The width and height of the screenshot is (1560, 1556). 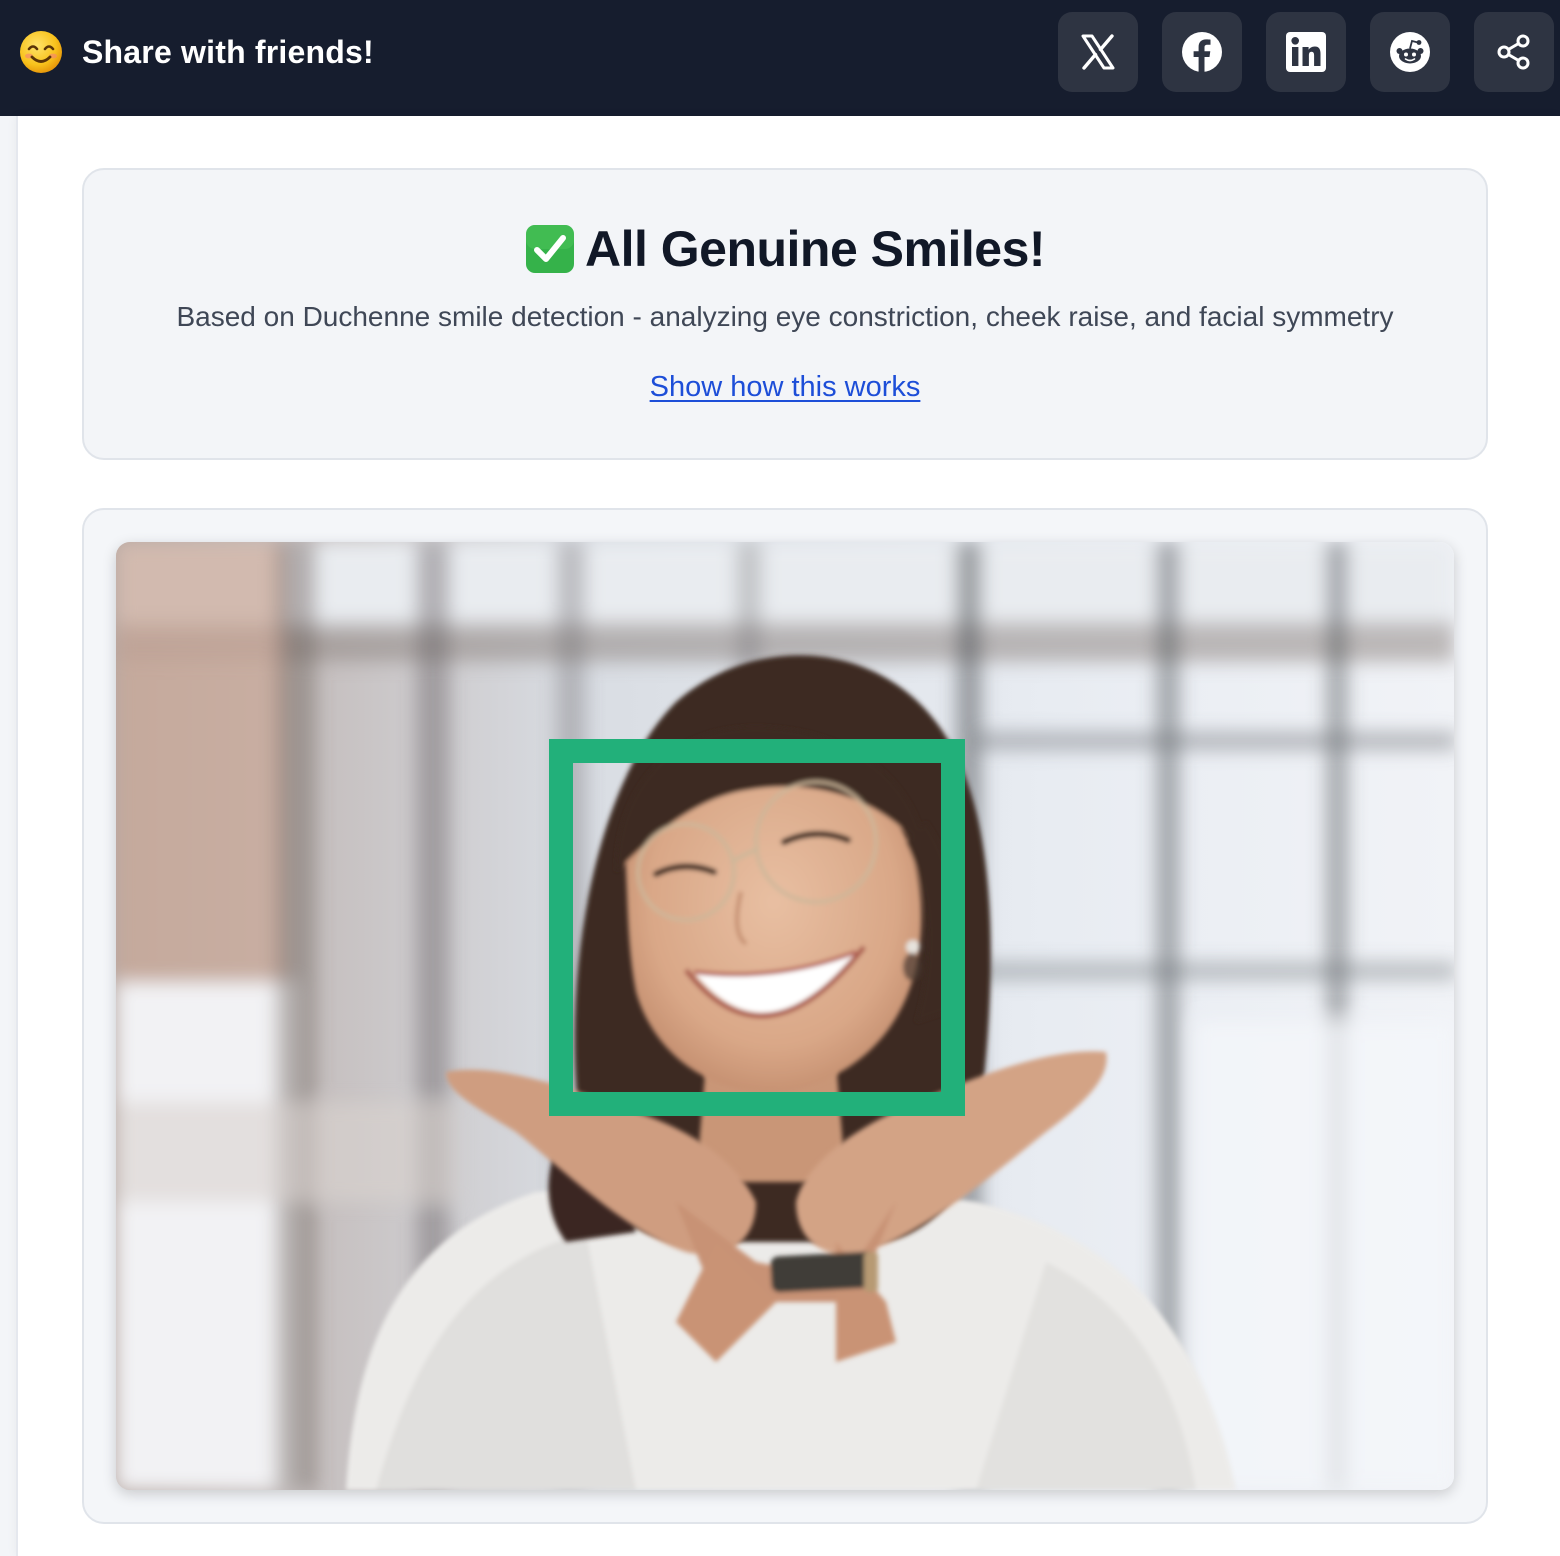 I want to click on top-share-bar: Share with friends!, so click(x=780, y=58).